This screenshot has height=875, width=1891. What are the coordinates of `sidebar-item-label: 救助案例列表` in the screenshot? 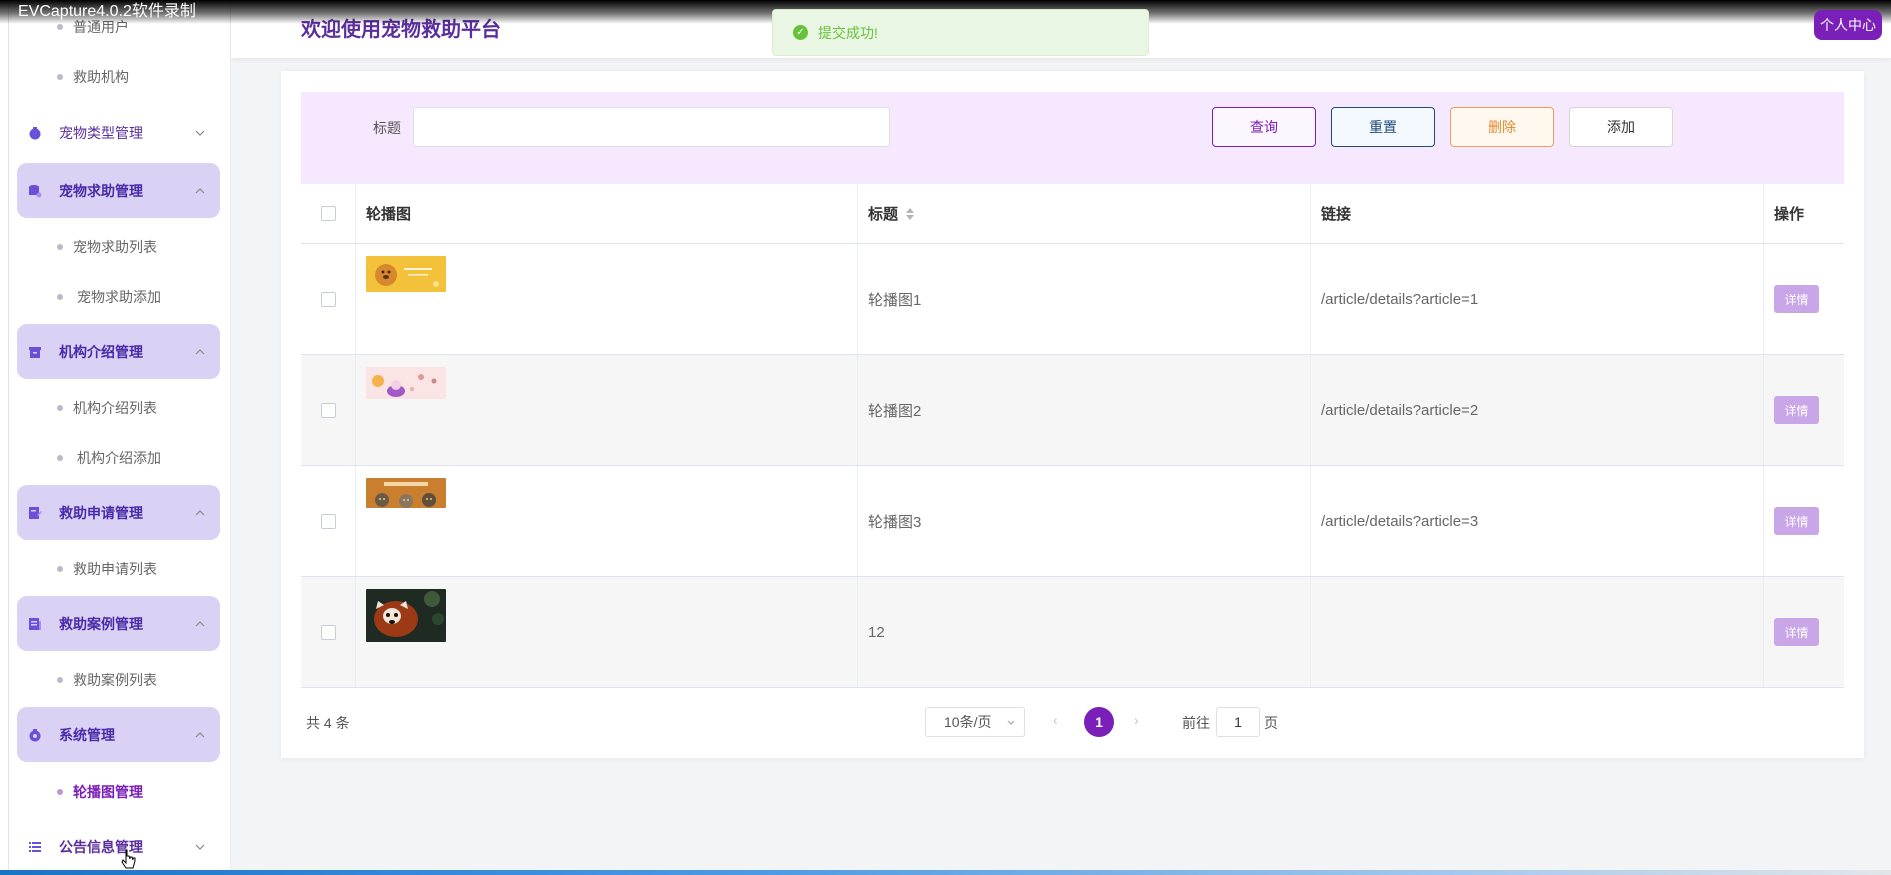 It's located at (115, 680).